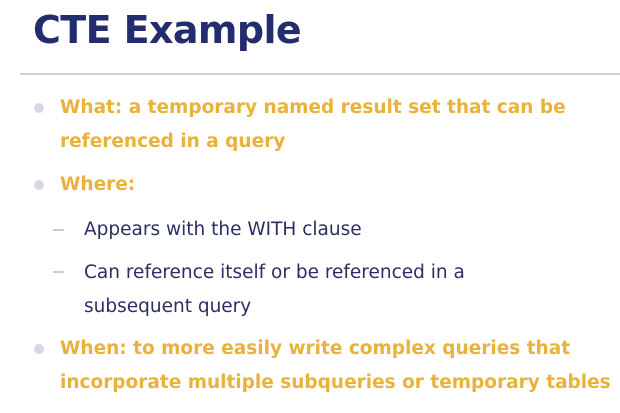 The height and width of the screenshot is (413, 620). What do you see at coordinates (223, 229) in the screenshot?
I see `sub-bullet-with-clause: Appears with the WITH clause` at bounding box center [223, 229].